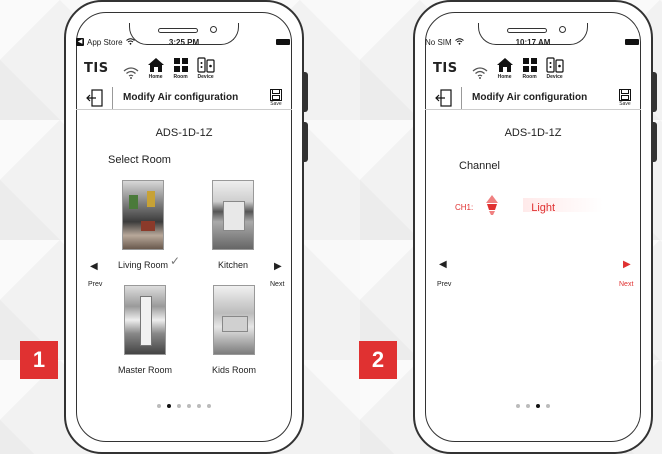 The image size is (662, 454). What do you see at coordinates (143, 265) in the screenshot?
I see `room-name: Living Room` at bounding box center [143, 265].